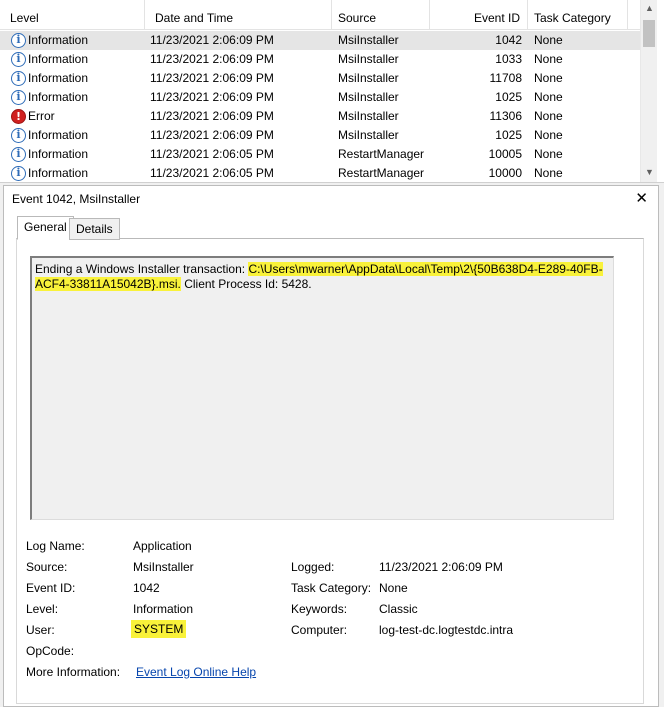  What do you see at coordinates (508, 40) in the screenshot?
I see `row-event-id: 1042` at bounding box center [508, 40].